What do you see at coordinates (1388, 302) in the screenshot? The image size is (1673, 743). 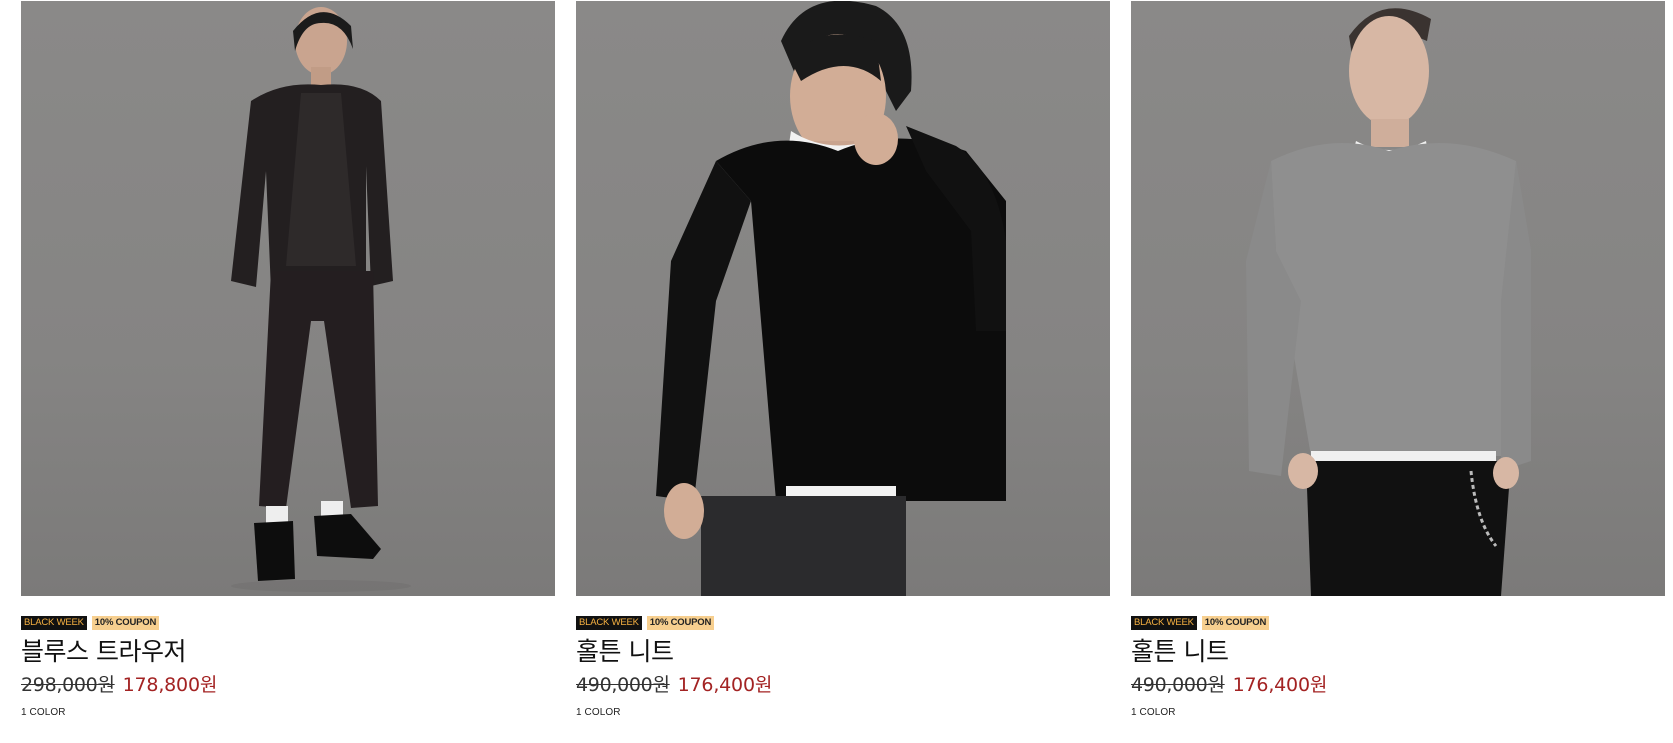 I see `model-in-grey-sweater-illustration` at bounding box center [1388, 302].